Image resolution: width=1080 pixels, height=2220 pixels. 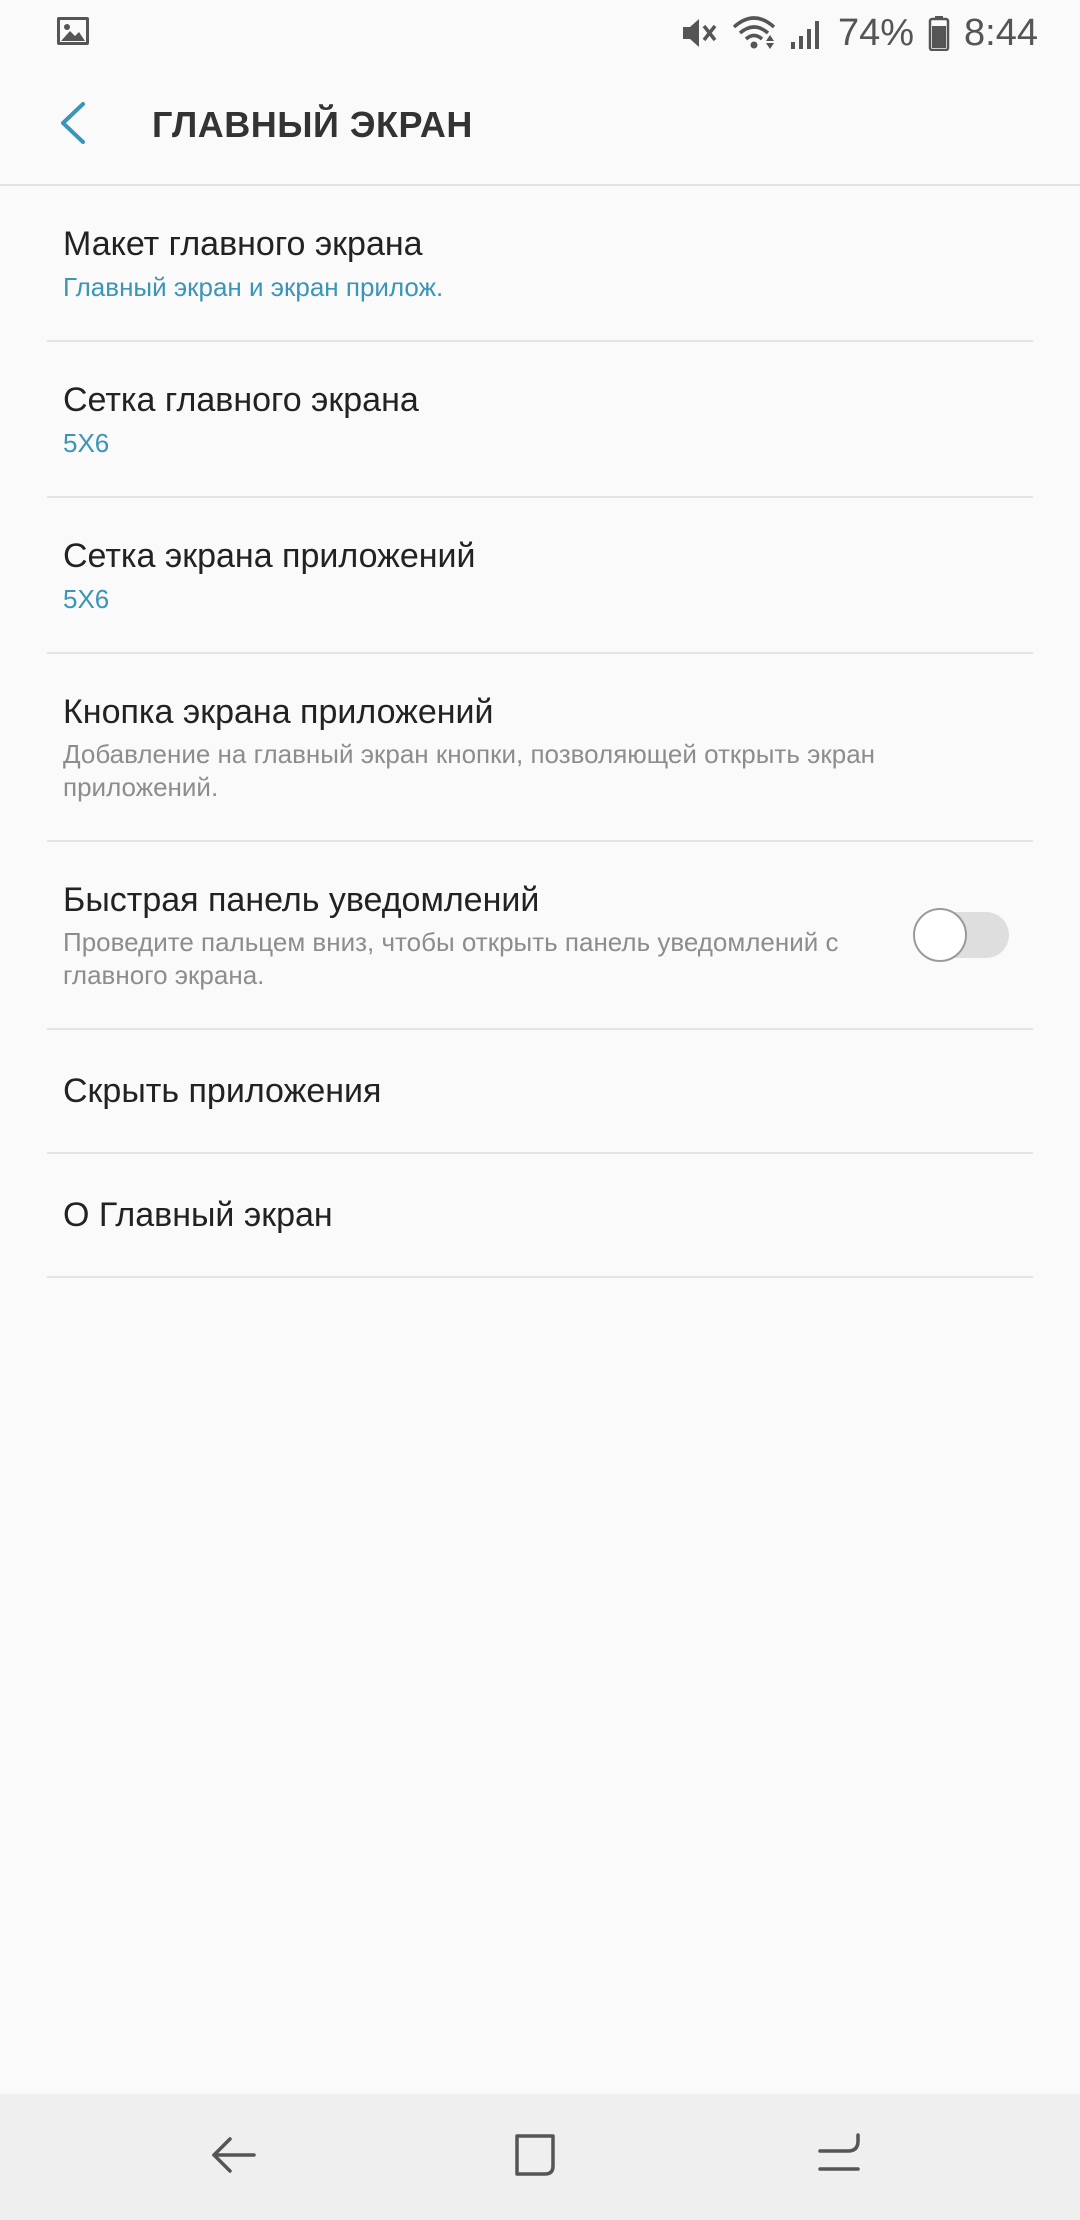 What do you see at coordinates (312, 124) in the screenshot?
I see `page-title: ГЛАВНЫЙ ЭКРАН` at bounding box center [312, 124].